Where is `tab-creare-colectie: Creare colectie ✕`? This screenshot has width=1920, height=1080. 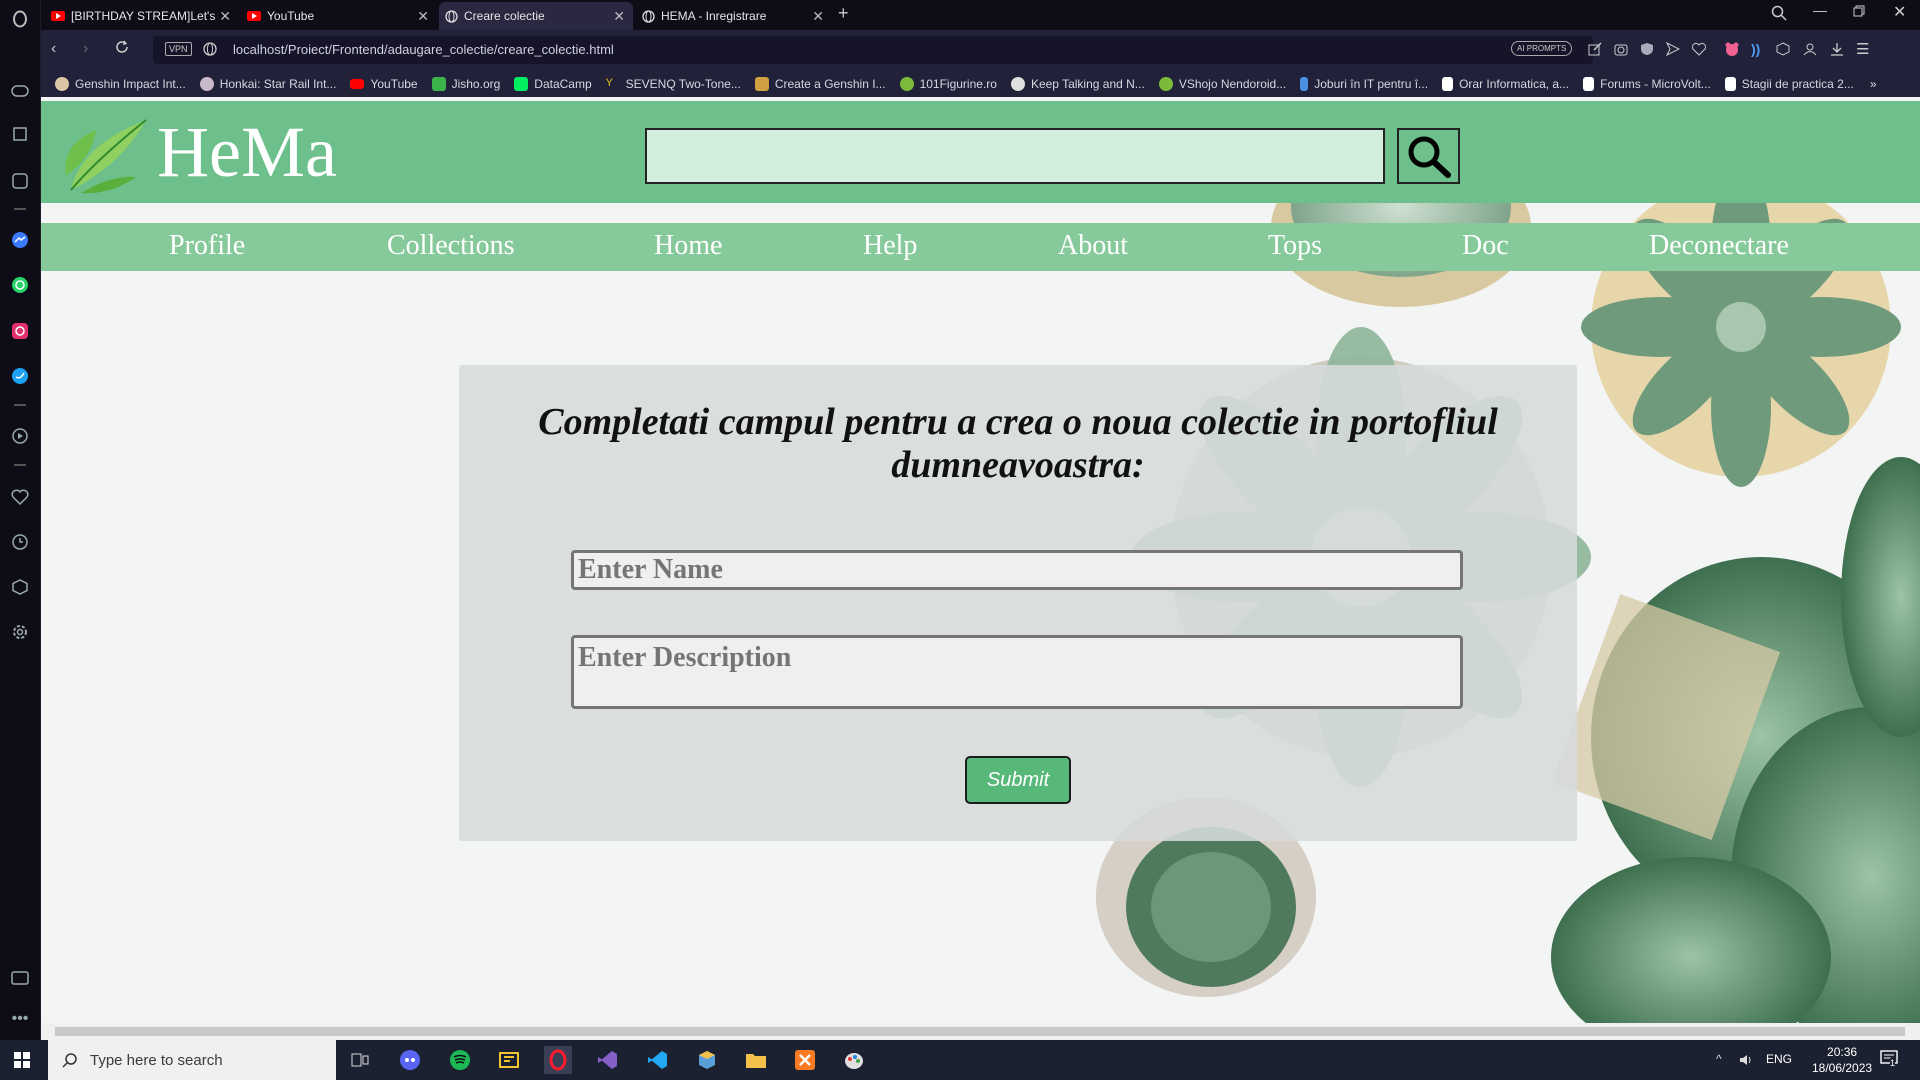
tab-creare-colectie: Creare colectie ✕ is located at coordinates (536, 16).